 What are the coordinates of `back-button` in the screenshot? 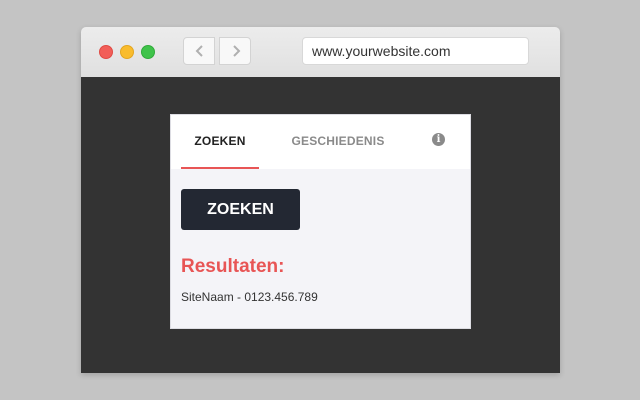 It's located at (199, 51).